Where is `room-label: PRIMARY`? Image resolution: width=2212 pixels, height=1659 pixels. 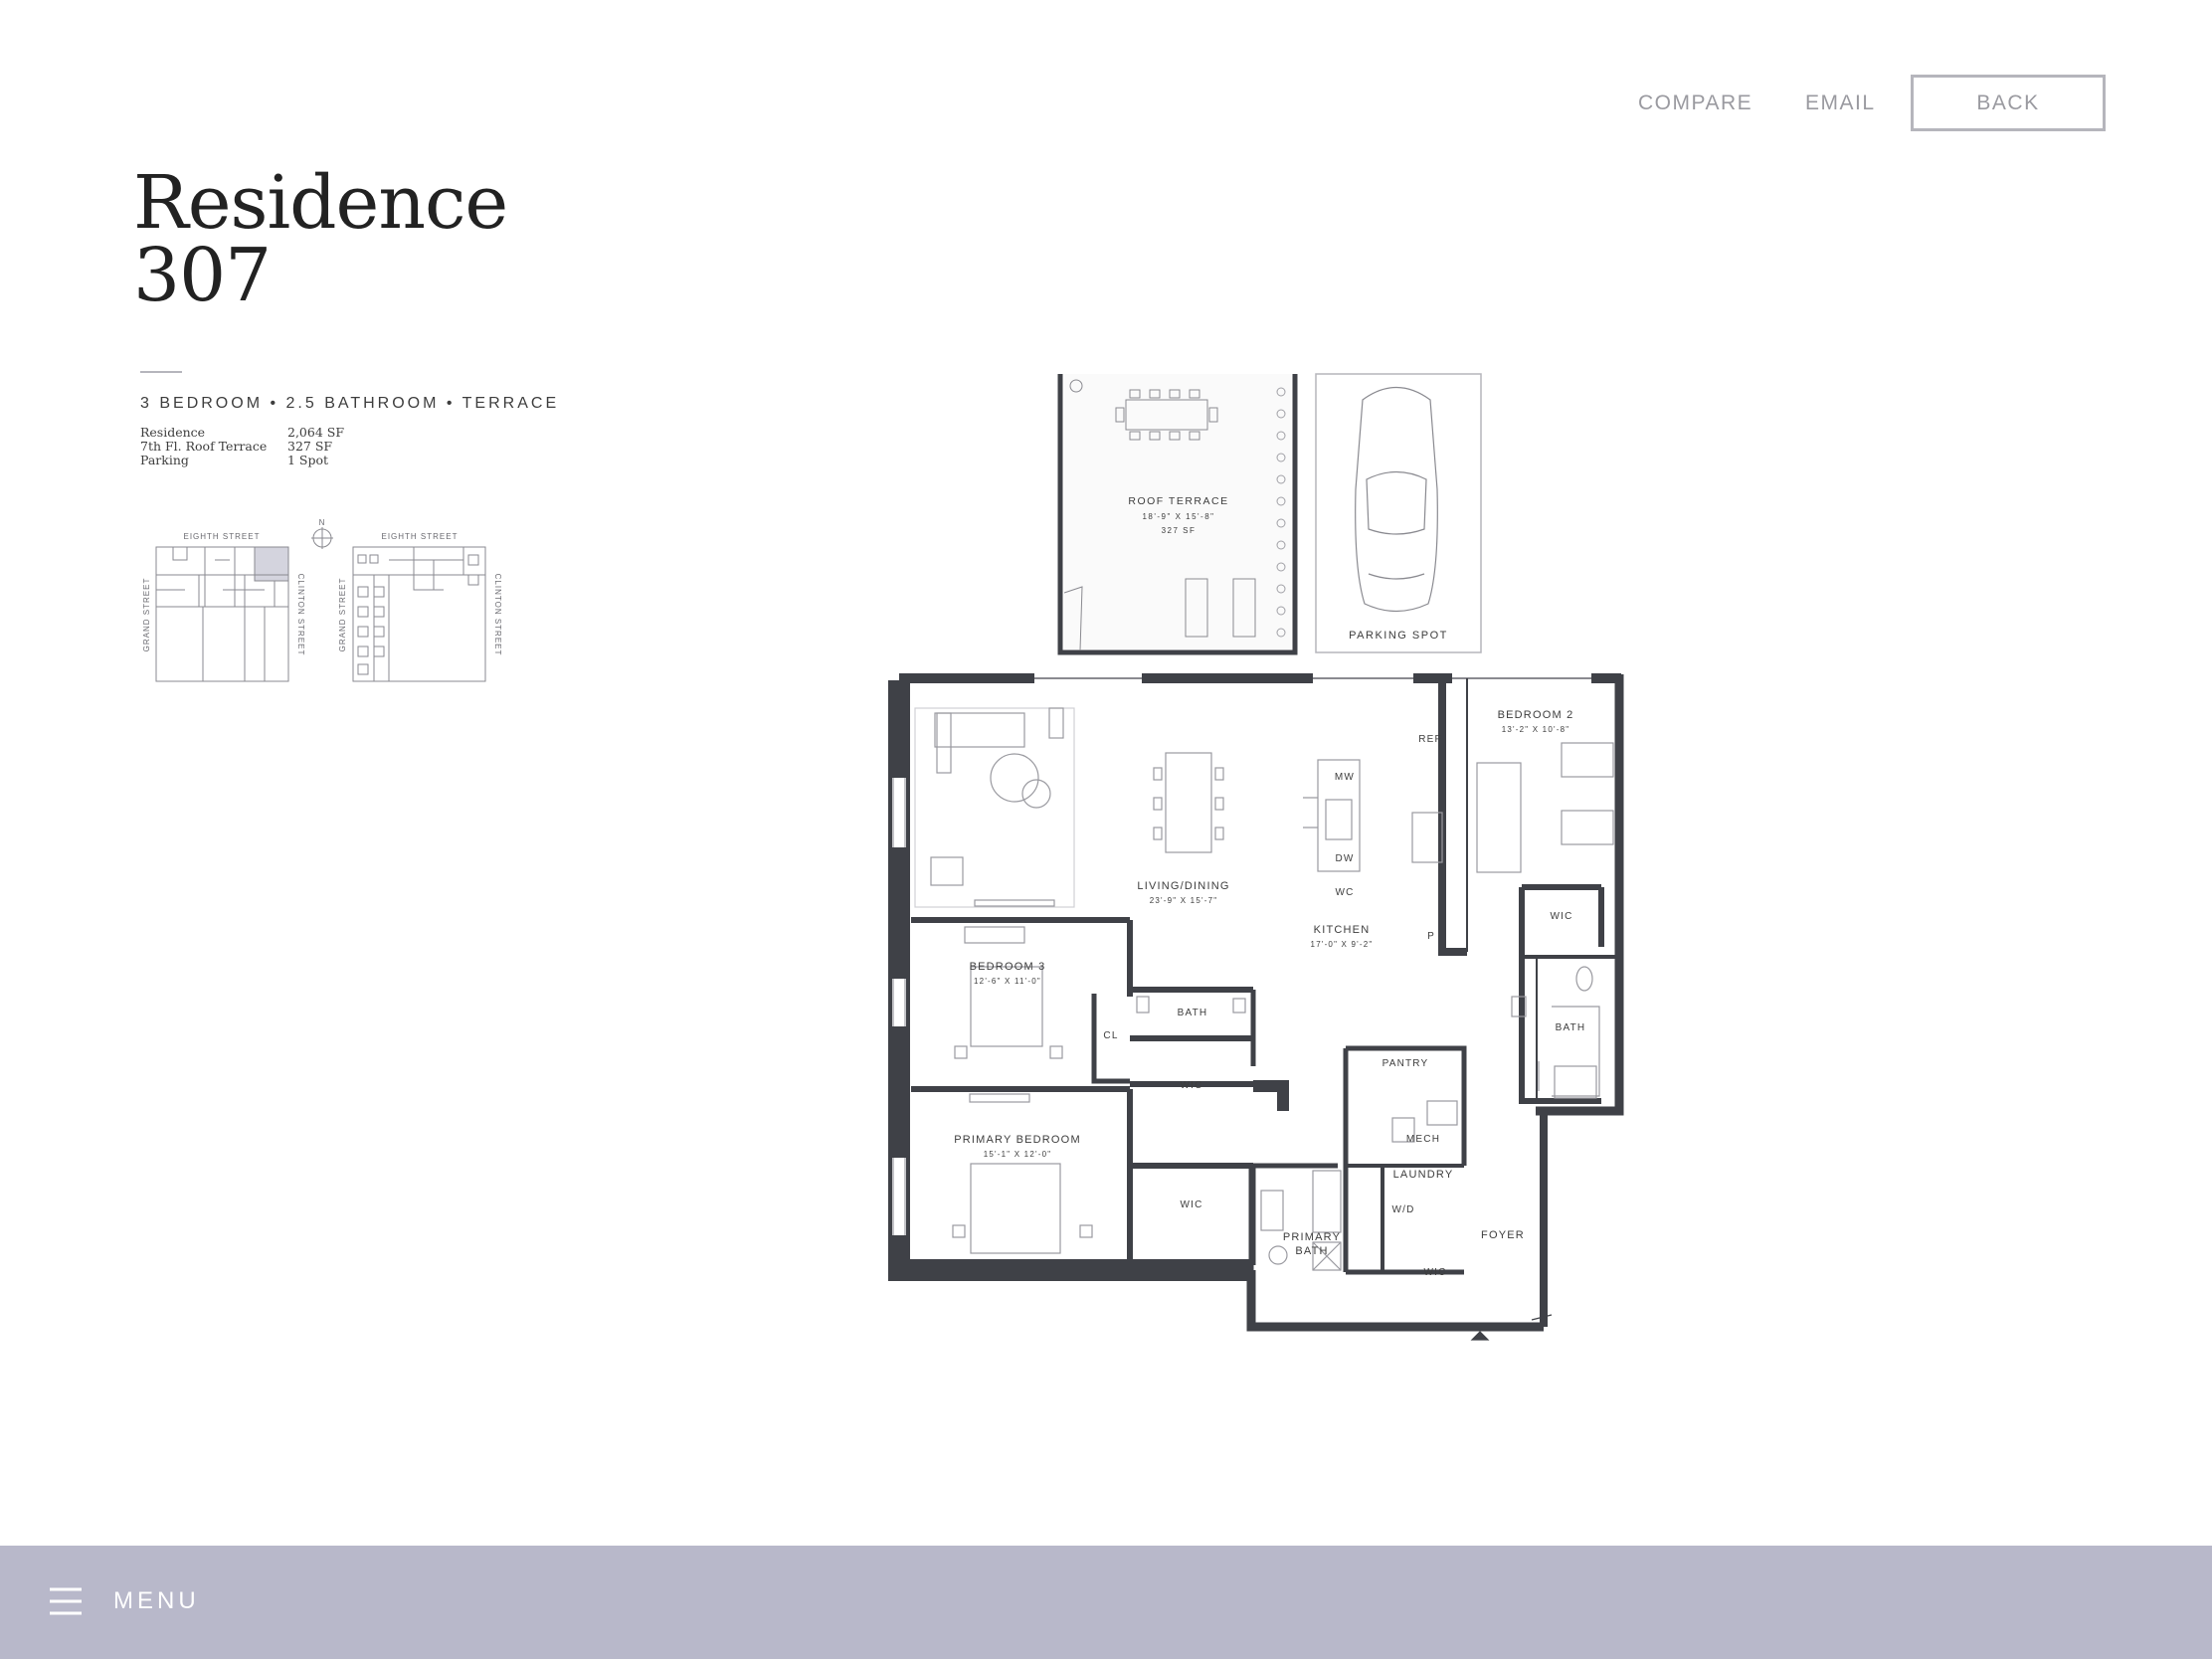 room-label: PRIMARY is located at coordinates (1312, 1237).